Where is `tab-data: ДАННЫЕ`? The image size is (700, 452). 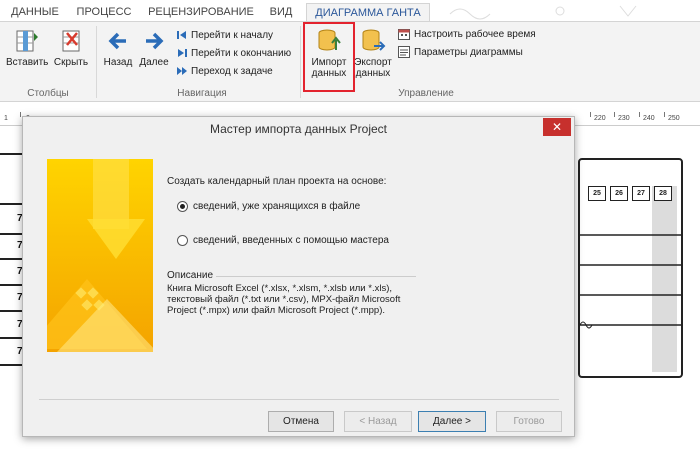
tab-data: ДАННЫЕ is located at coordinates (35, 12).